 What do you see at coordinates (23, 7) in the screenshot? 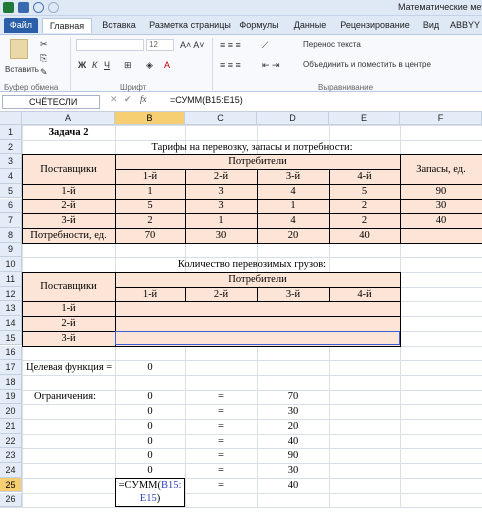
I see `save-icon` at bounding box center [23, 7].